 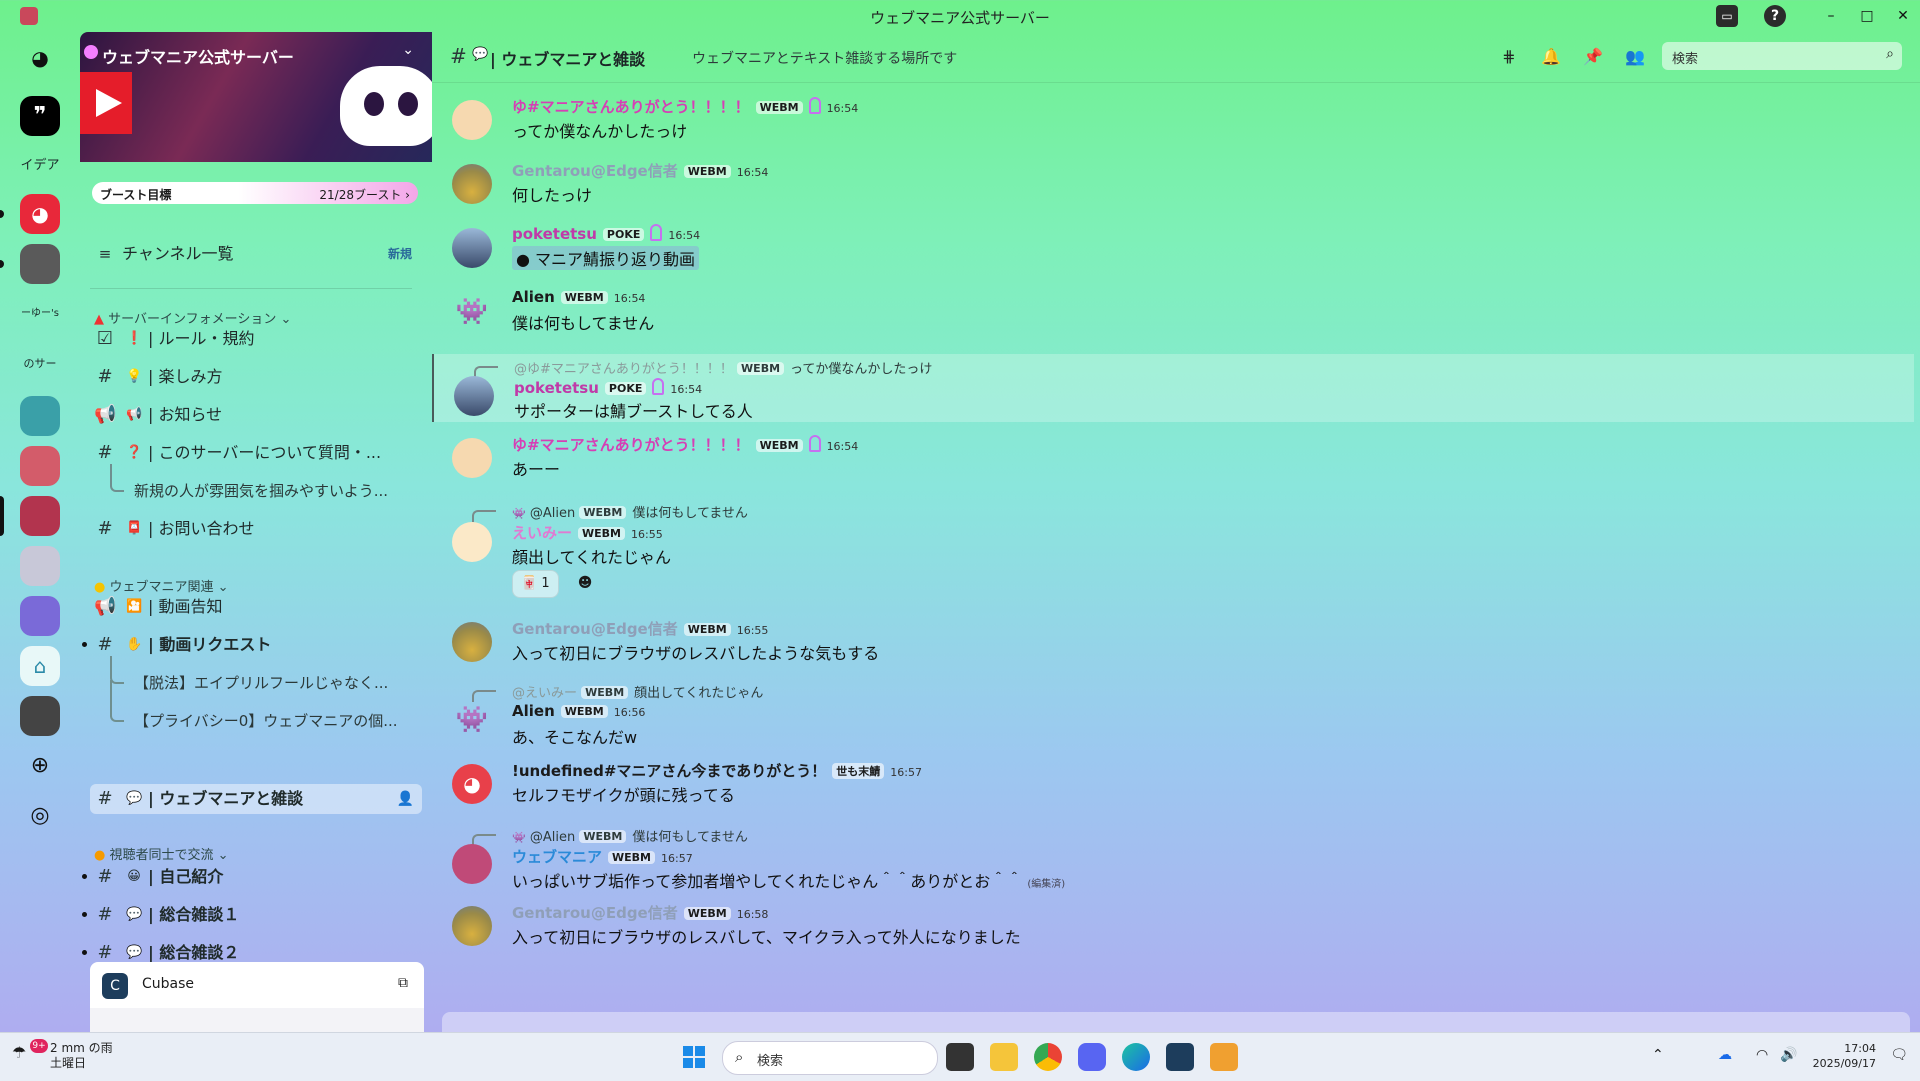 I want to click on channel-rules: ☑ ❗ | ルール・規約, so click(x=256, y=339).